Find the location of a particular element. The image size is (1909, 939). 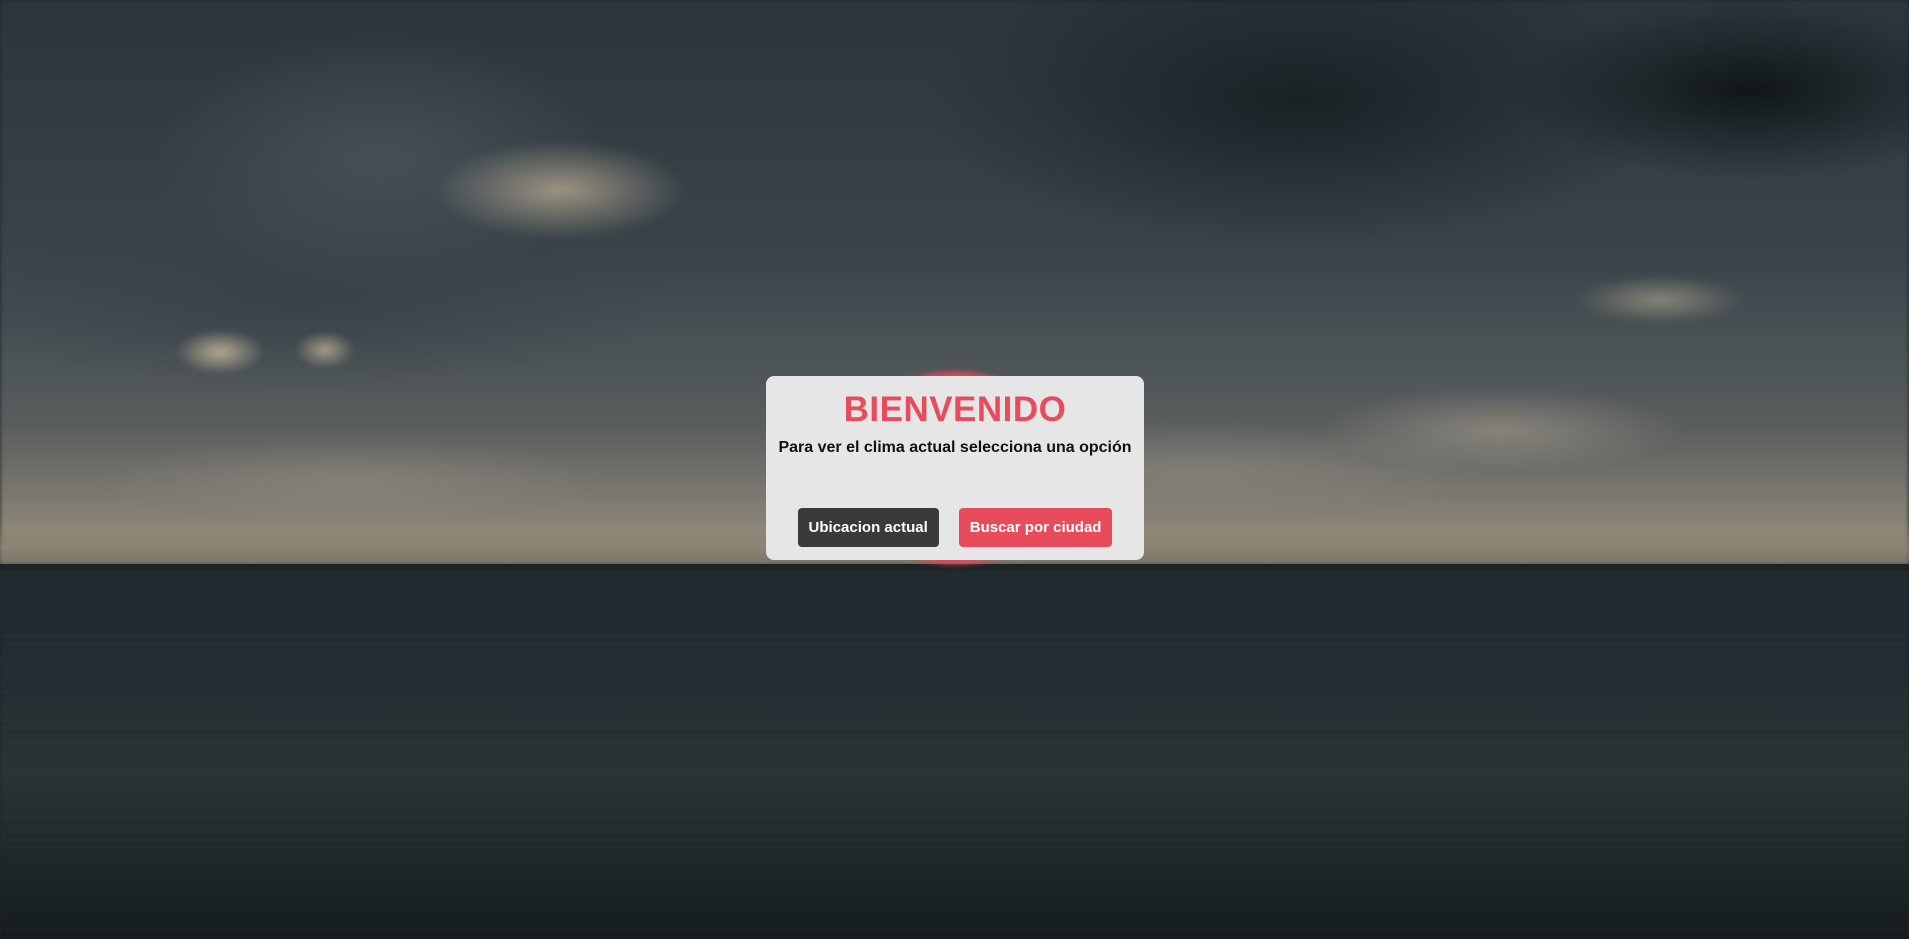

search-city-button: Buscar por ciudad is located at coordinates (1035, 527).